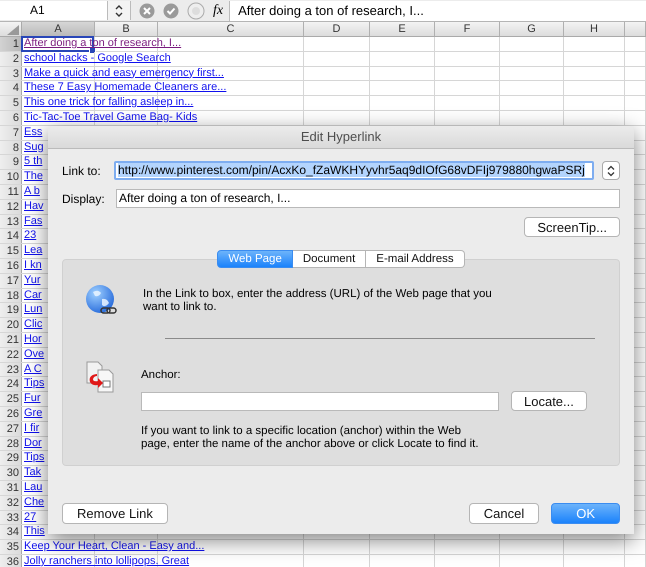  What do you see at coordinates (111, 117) in the screenshot?
I see `hyperlink-cell-text: Tic-Tac-Toe Travel Game Bag- Kids` at bounding box center [111, 117].